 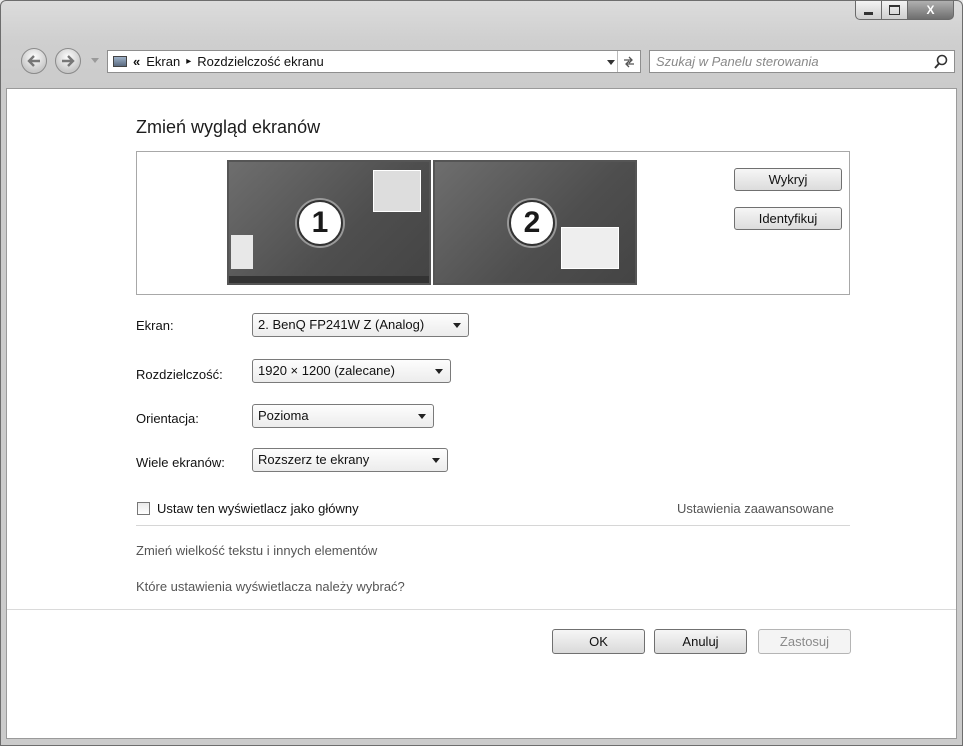 I want to click on search-input: Szukaj w Panelu sterowania, so click(x=802, y=61).